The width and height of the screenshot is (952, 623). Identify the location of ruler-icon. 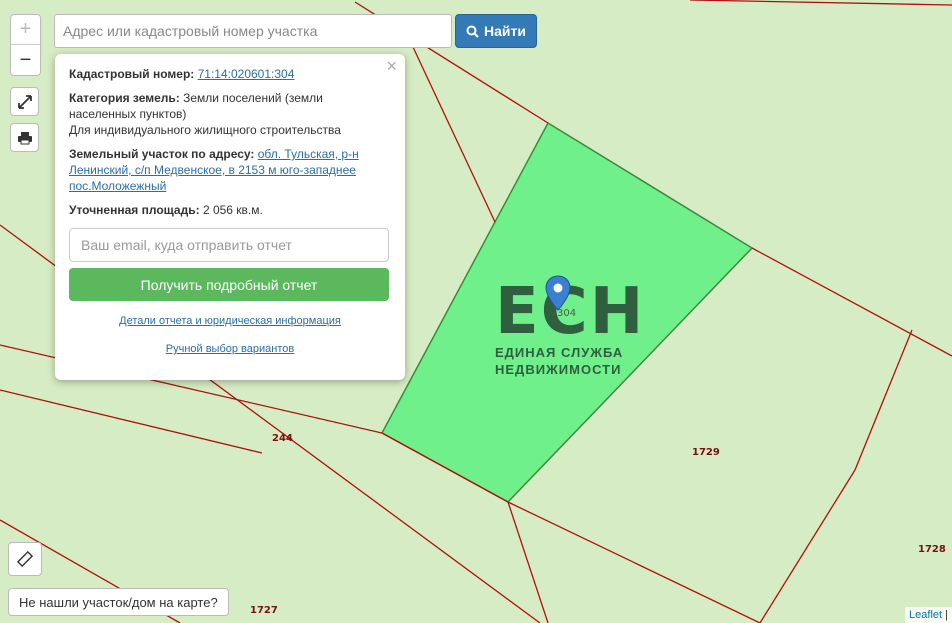
(25, 559).